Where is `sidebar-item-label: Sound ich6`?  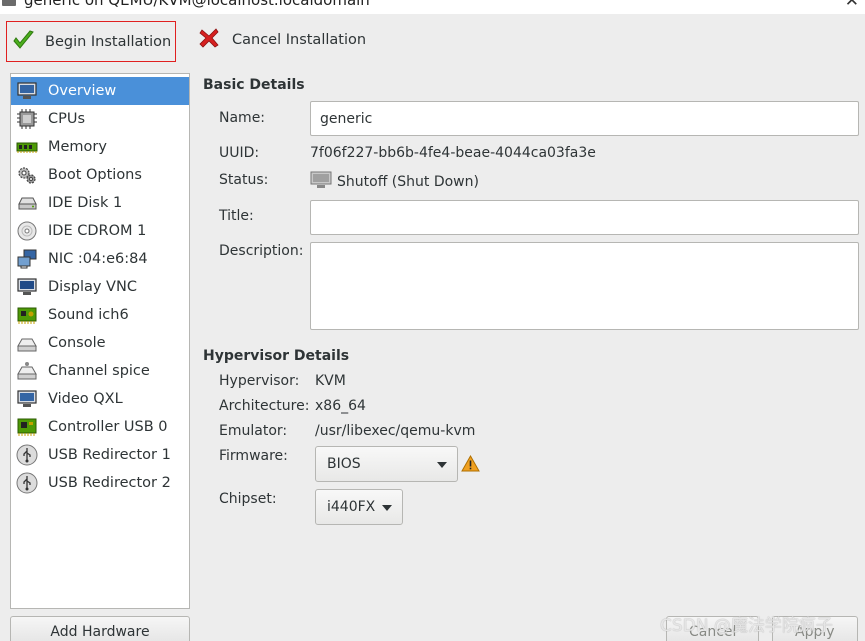 sidebar-item-label: Sound ich6 is located at coordinates (88, 315).